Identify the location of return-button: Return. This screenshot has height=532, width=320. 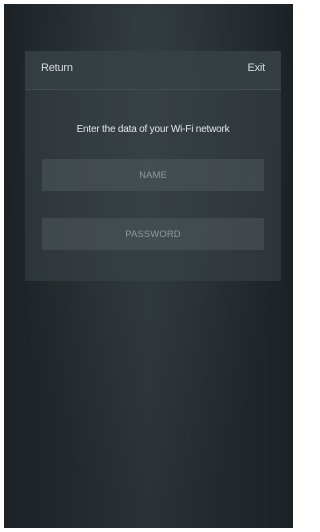
(57, 68).